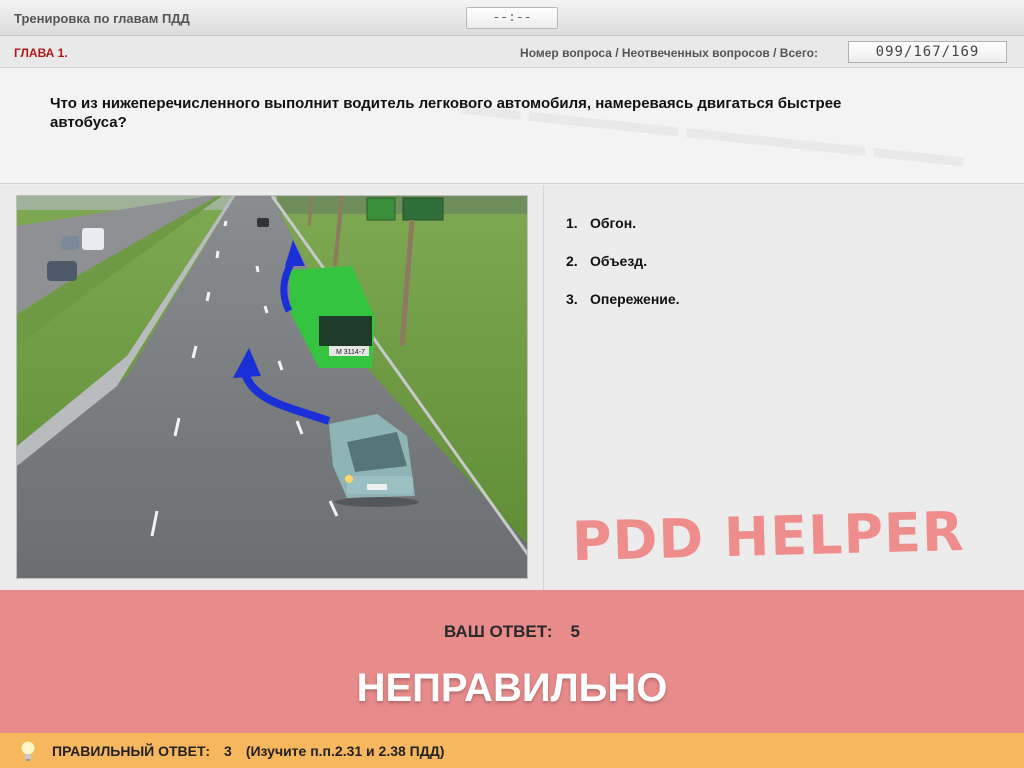 The width and height of the screenshot is (1024, 768). I want to click on question-counter: 099/167/169, so click(927, 52).